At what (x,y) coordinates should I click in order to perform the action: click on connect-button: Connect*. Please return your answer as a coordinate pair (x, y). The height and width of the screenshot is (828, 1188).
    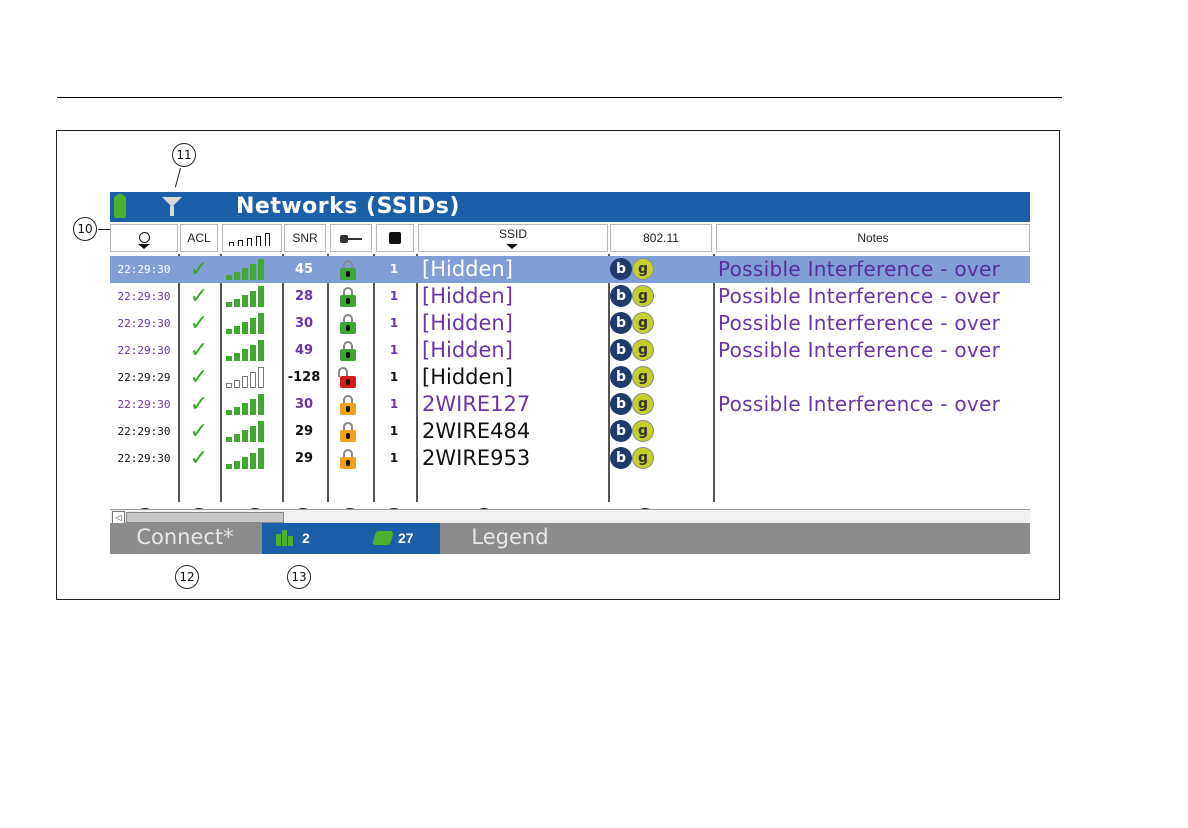
    Looking at the image, I should click on (185, 538).